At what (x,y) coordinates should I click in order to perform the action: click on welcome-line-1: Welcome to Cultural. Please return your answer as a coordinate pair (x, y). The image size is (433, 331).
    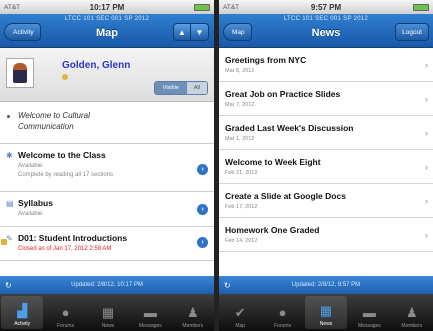
    Looking at the image, I should click on (54, 115).